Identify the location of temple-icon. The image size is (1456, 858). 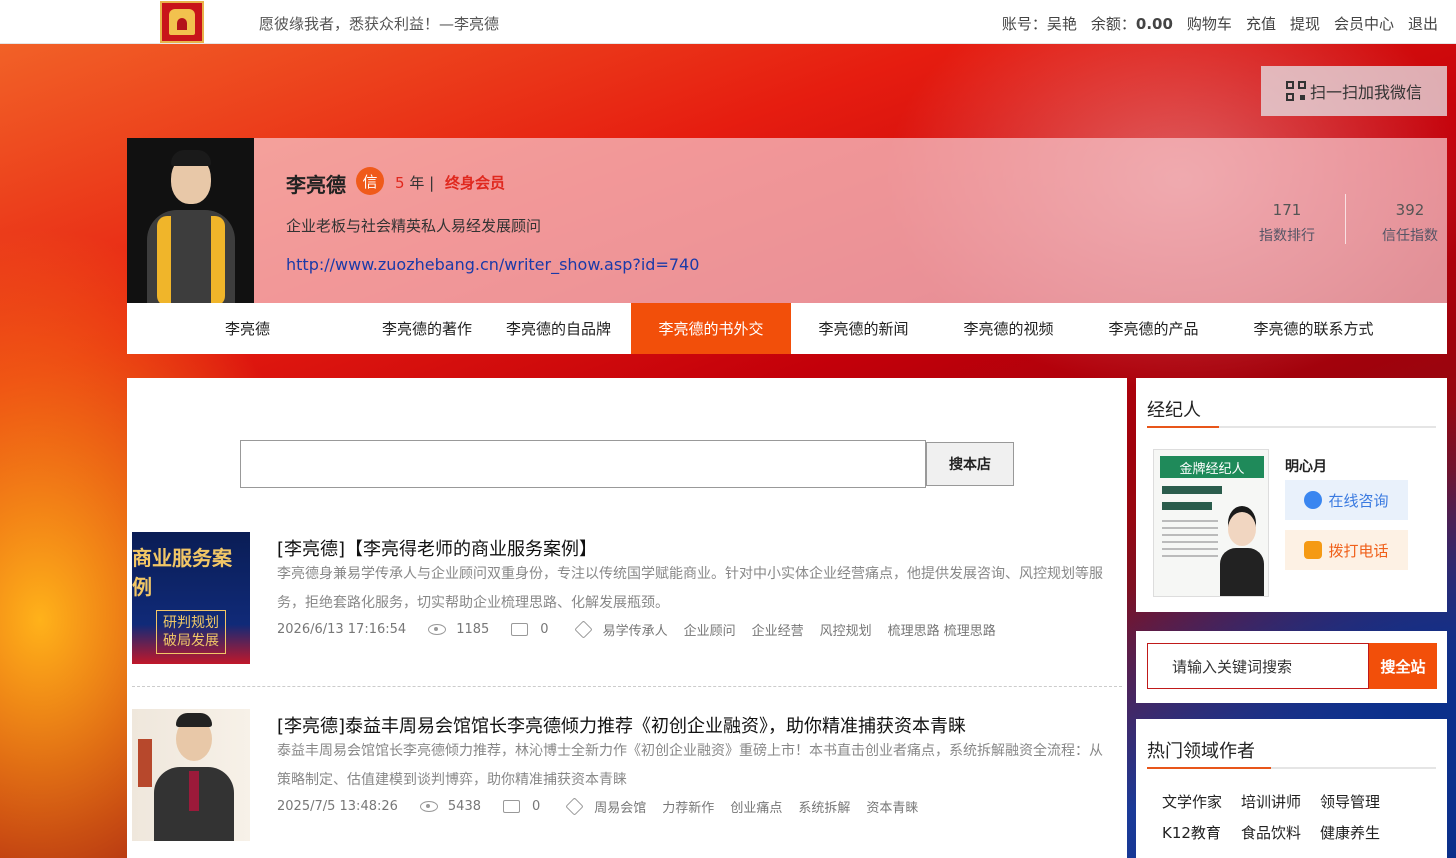
(182, 22).